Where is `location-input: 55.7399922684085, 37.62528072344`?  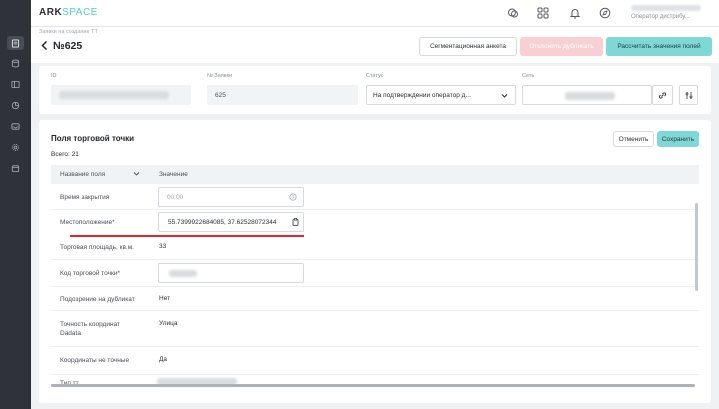
location-input: 55.7399922684085, 37.62528072344 is located at coordinates (231, 222).